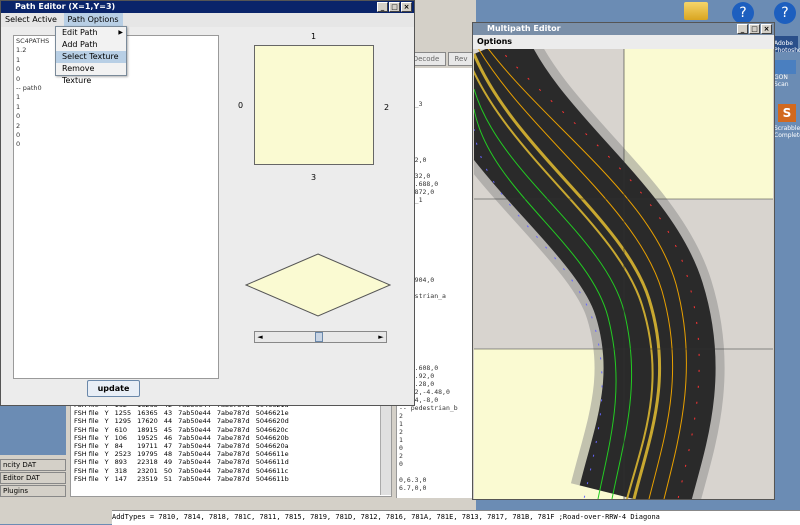  I want to click on table-cell: 318, so click(121, 470).